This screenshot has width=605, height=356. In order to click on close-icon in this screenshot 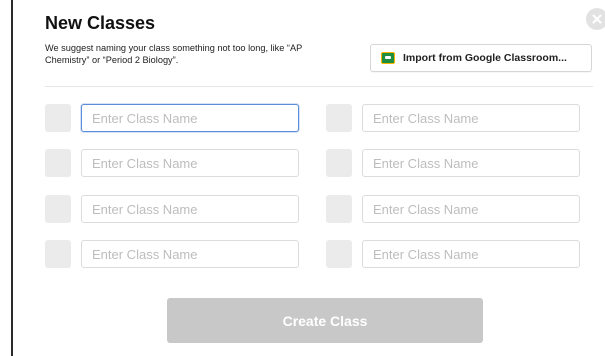, I will do `click(597, 19)`.